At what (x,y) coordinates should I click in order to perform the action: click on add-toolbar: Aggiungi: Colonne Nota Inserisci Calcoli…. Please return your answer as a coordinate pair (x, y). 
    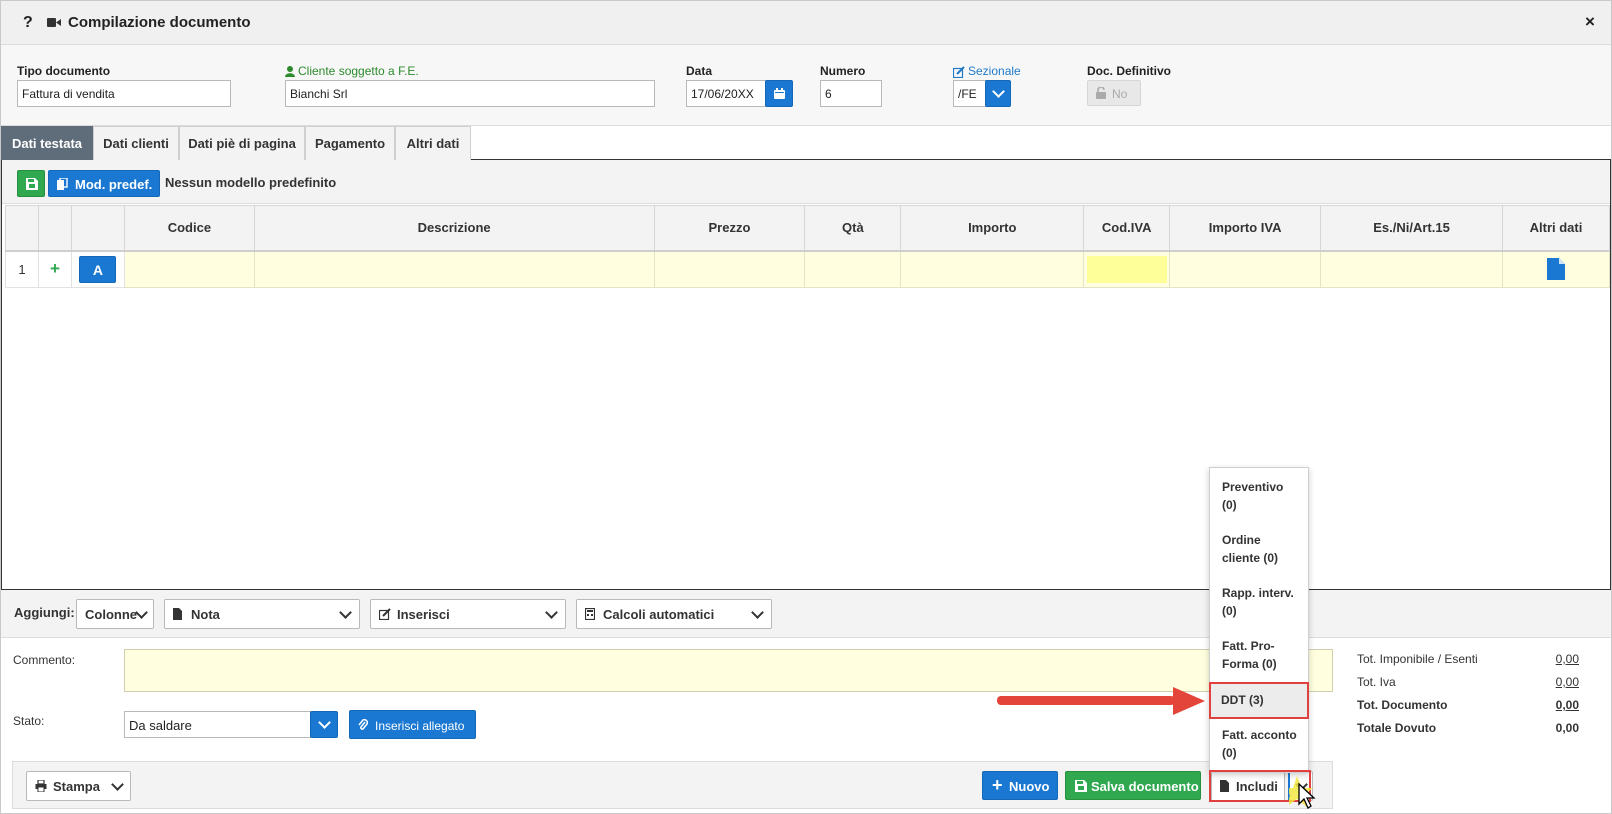
    Looking at the image, I should click on (806, 614).